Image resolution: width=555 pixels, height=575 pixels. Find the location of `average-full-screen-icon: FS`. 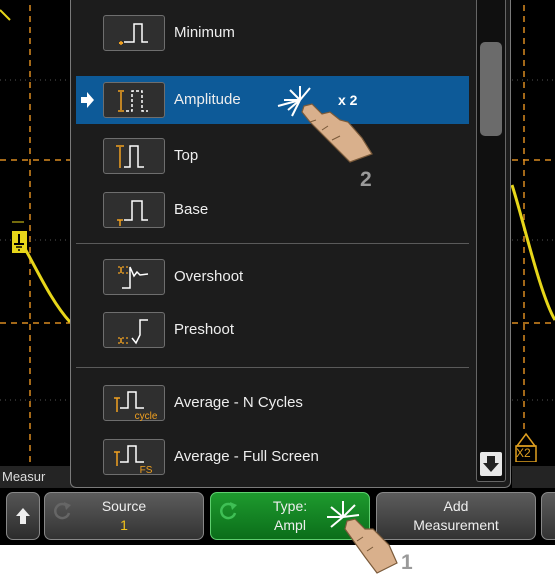

average-full-screen-icon: FS is located at coordinates (134, 457).